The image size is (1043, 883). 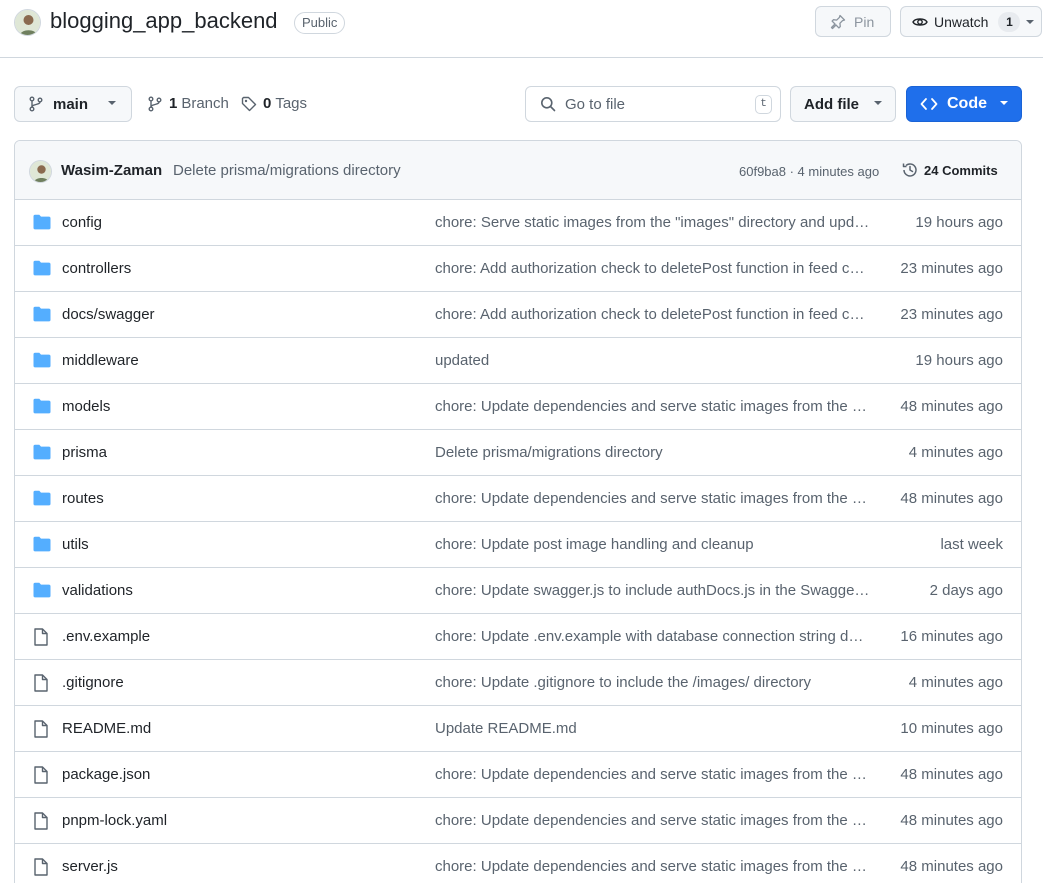 What do you see at coordinates (82, 222) in the screenshot?
I see `file-name-link: config` at bounding box center [82, 222].